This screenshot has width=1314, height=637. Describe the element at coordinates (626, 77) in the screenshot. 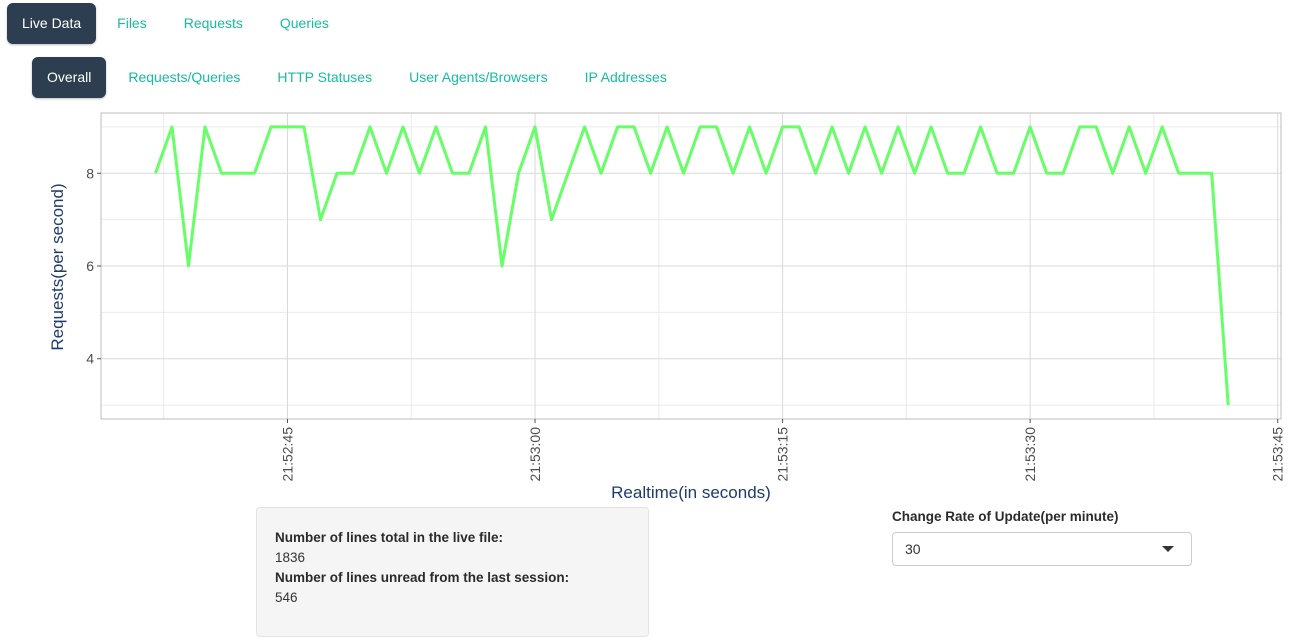

I see `subtab-ip-addresses: IP Addresses` at that location.